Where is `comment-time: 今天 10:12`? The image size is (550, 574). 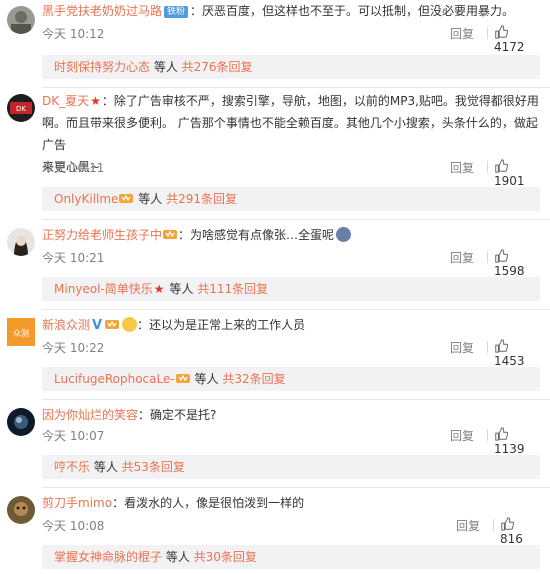 comment-time: 今天 10:12 is located at coordinates (73, 34).